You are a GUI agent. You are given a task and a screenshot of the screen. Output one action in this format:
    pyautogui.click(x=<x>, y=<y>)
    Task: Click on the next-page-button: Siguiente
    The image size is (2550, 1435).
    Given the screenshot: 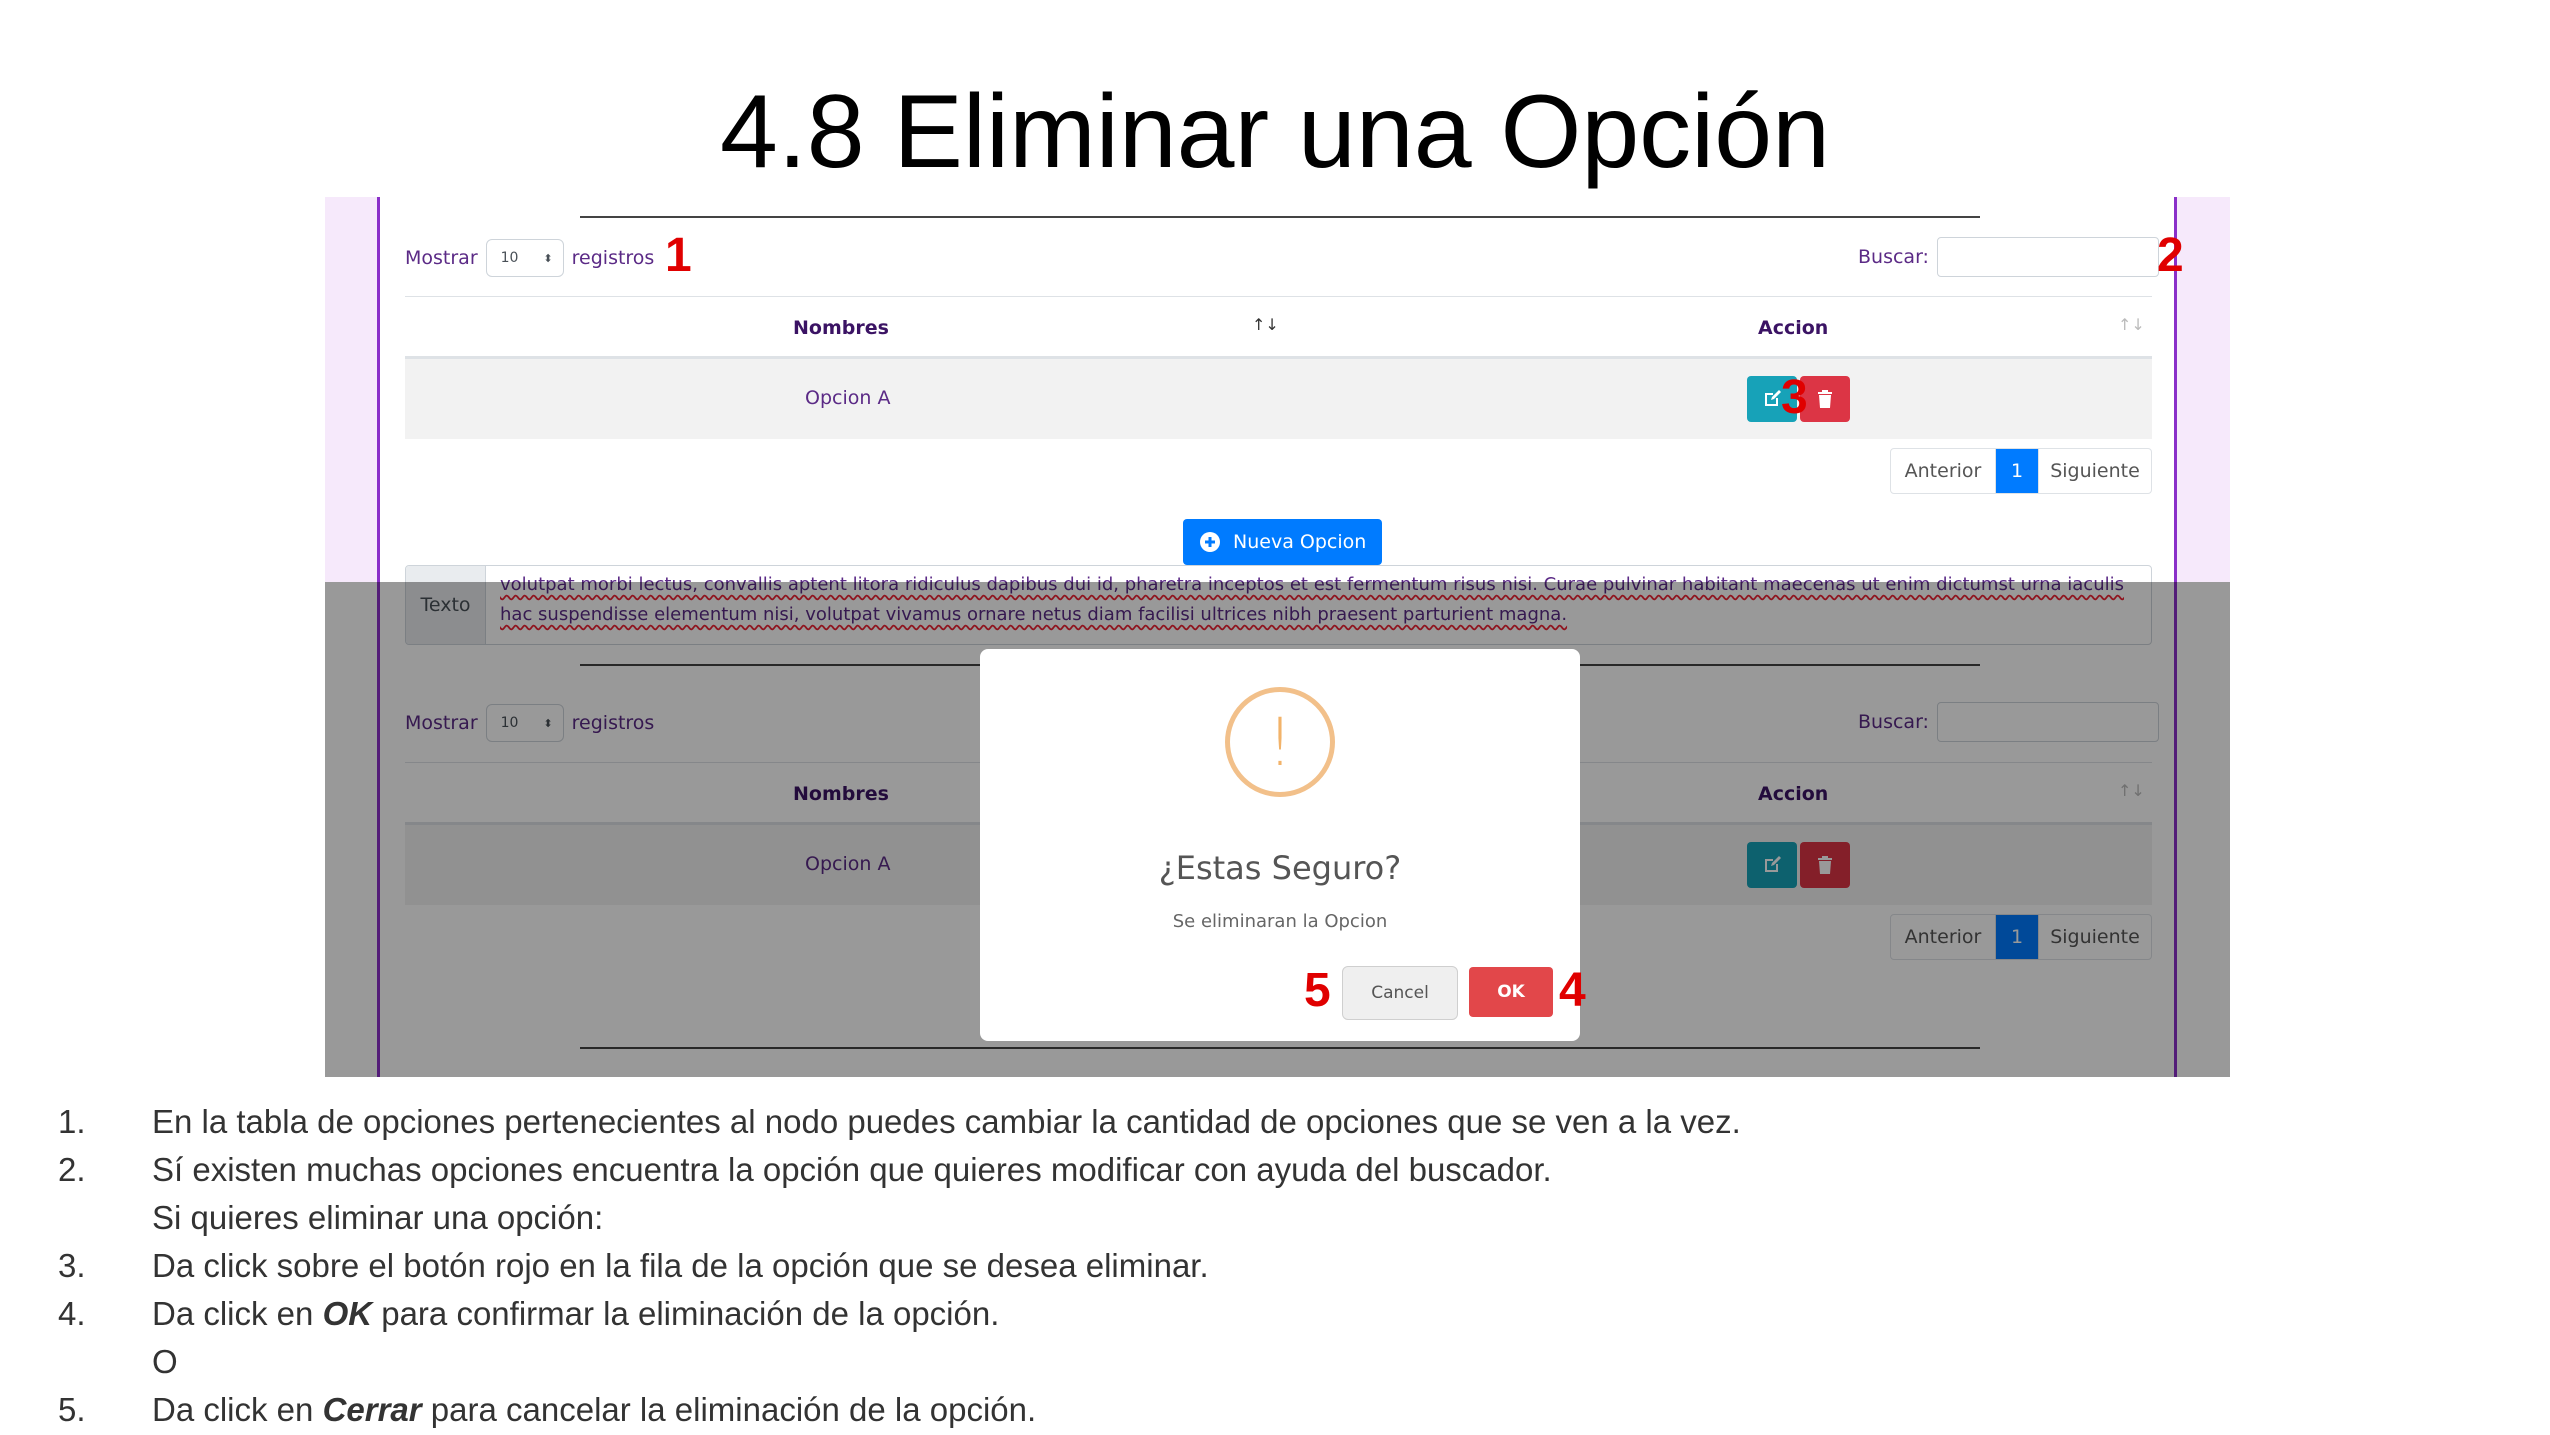 What is the action you would take?
    pyautogui.click(x=2094, y=471)
    